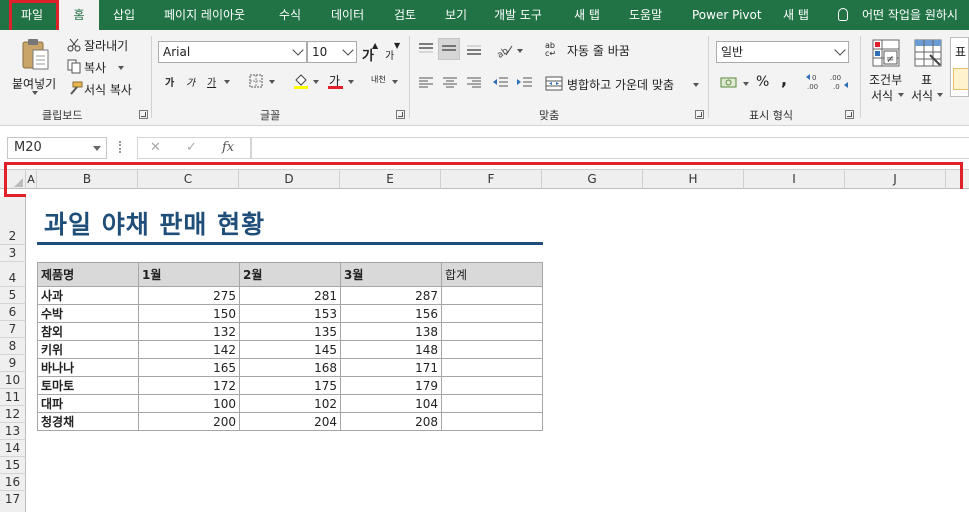 The width and height of the screenshot is (969, 512). I want to click on column-header-e: E, so click(390, 179).